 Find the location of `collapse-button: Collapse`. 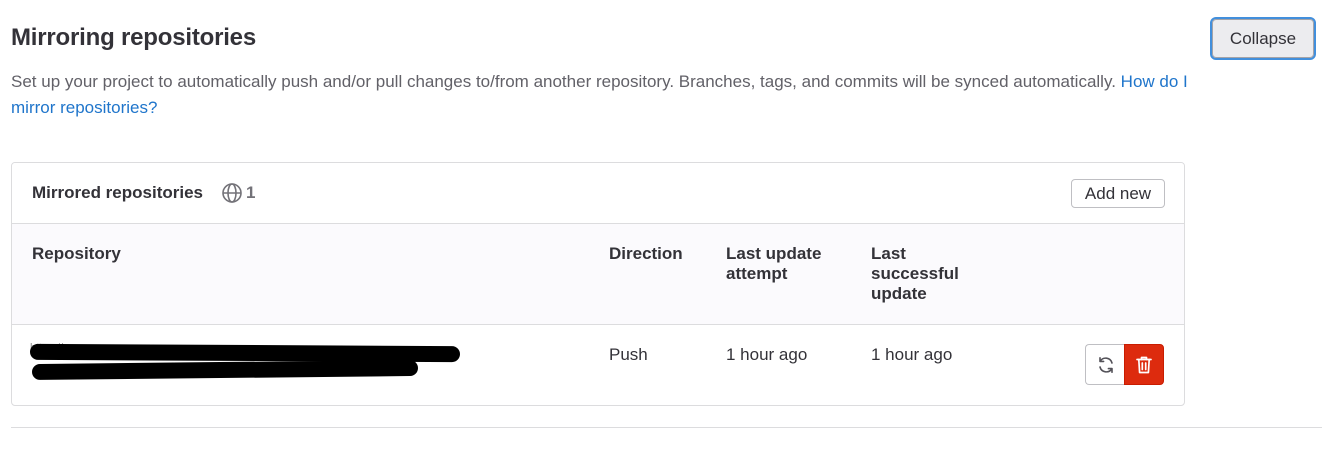

collapse-button: Collapse is located at coordinates (1263, 38).